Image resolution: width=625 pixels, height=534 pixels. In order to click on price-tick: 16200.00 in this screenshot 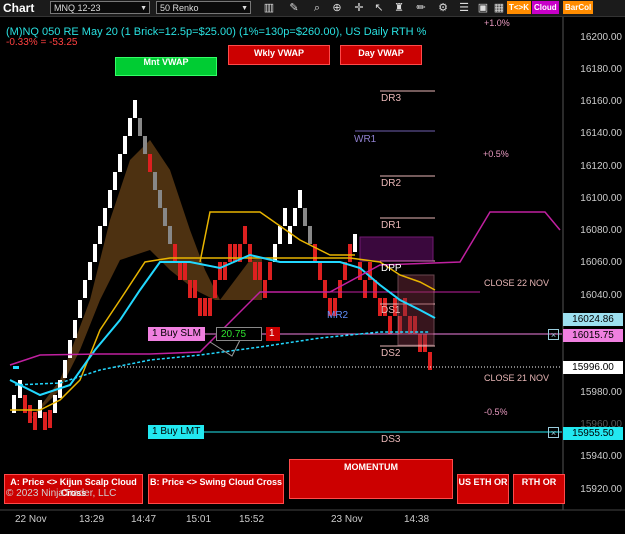, I will do `click(601, 37)`.